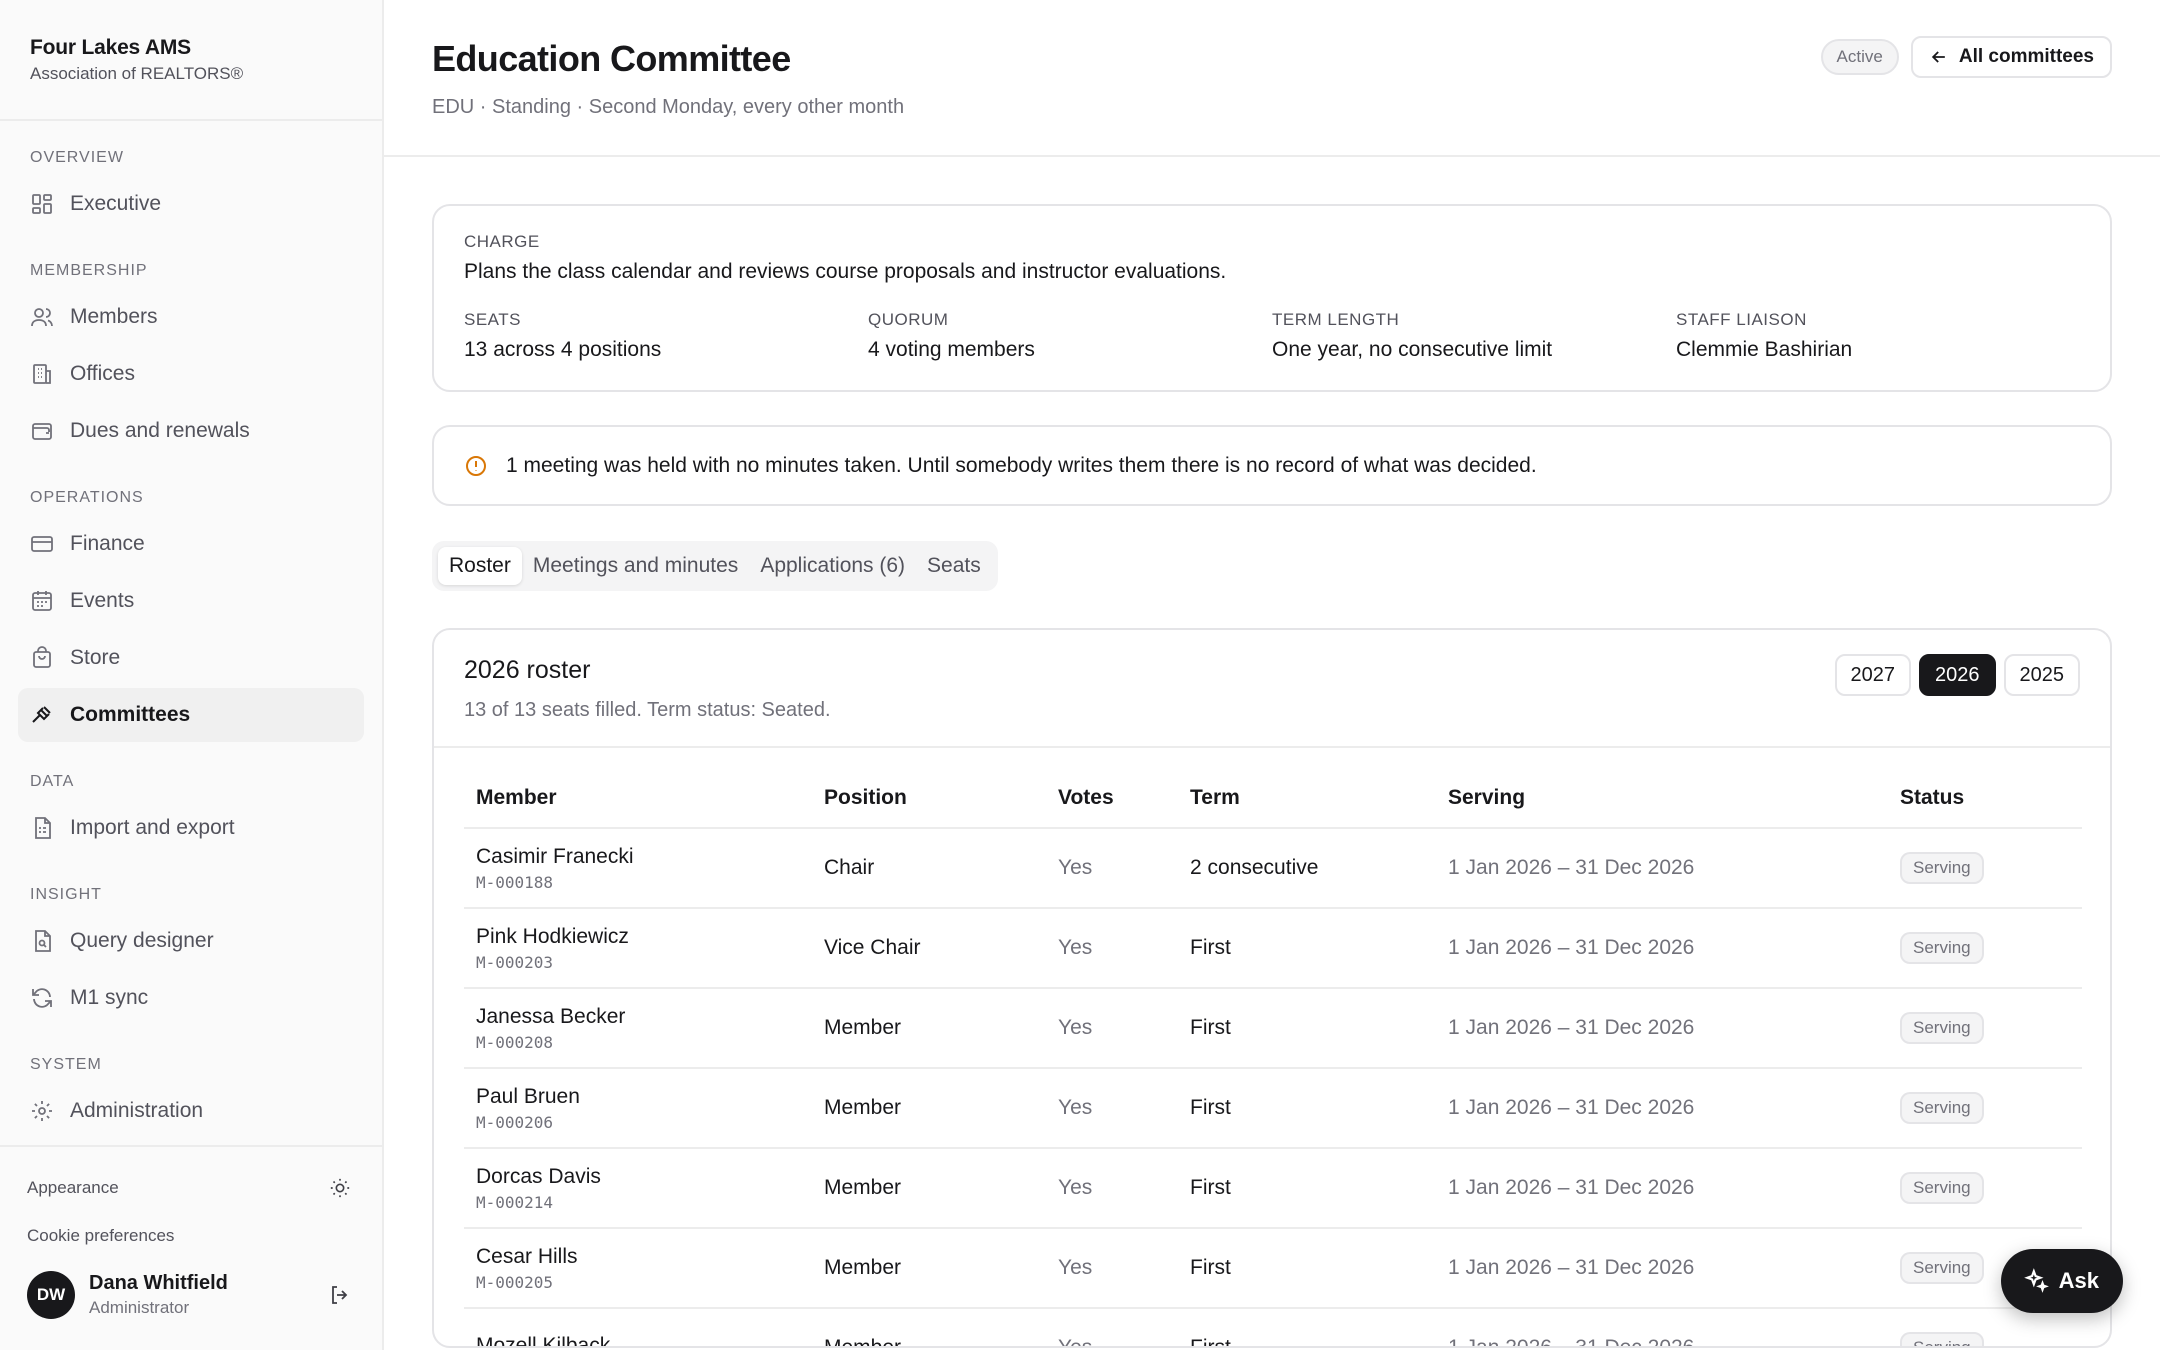 The image size is (2160, 1350). What do you see at coordinates (480, 566) in the screenshot?
I see `tab-roster: Roster` at bounding box center [480, 566].